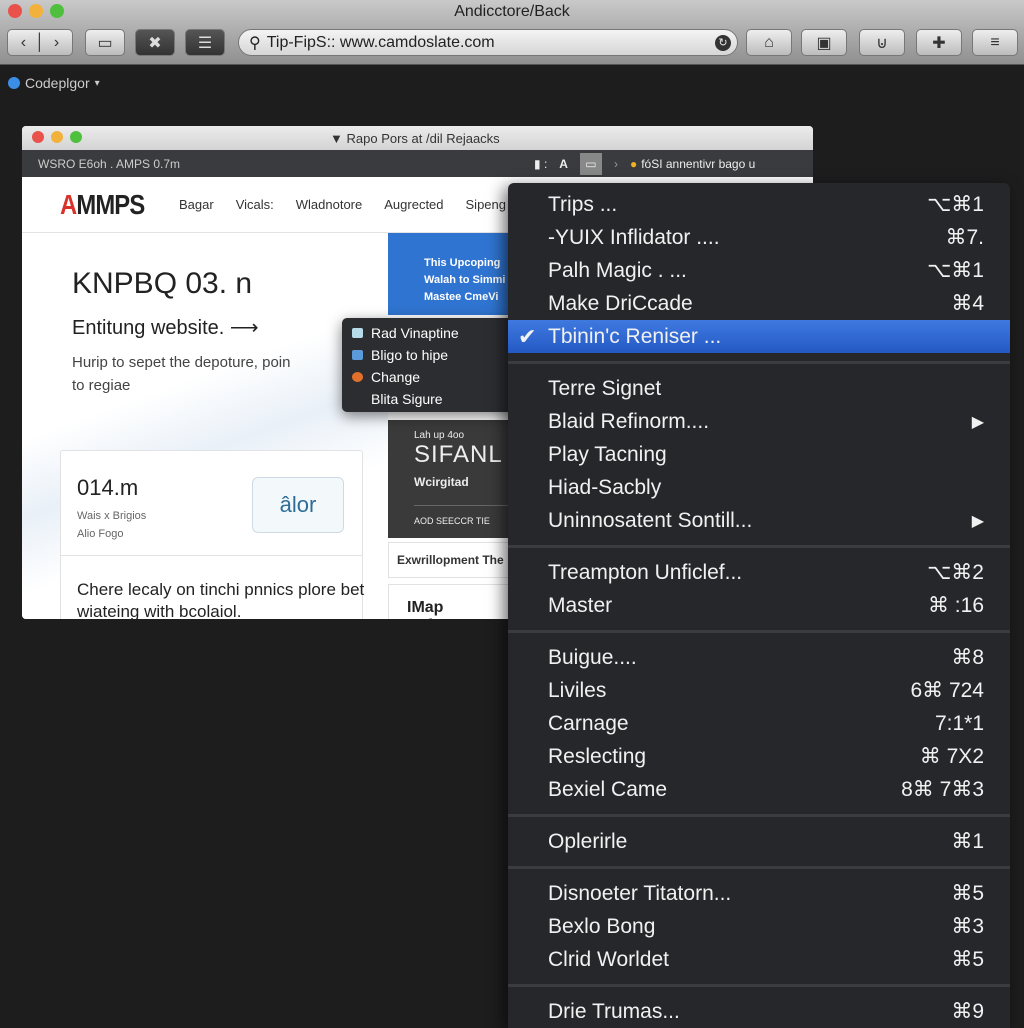  Describe the element at coordinates (244, 328) in the screenshot. I see `arrow-right-icon: ⟶` at that location.